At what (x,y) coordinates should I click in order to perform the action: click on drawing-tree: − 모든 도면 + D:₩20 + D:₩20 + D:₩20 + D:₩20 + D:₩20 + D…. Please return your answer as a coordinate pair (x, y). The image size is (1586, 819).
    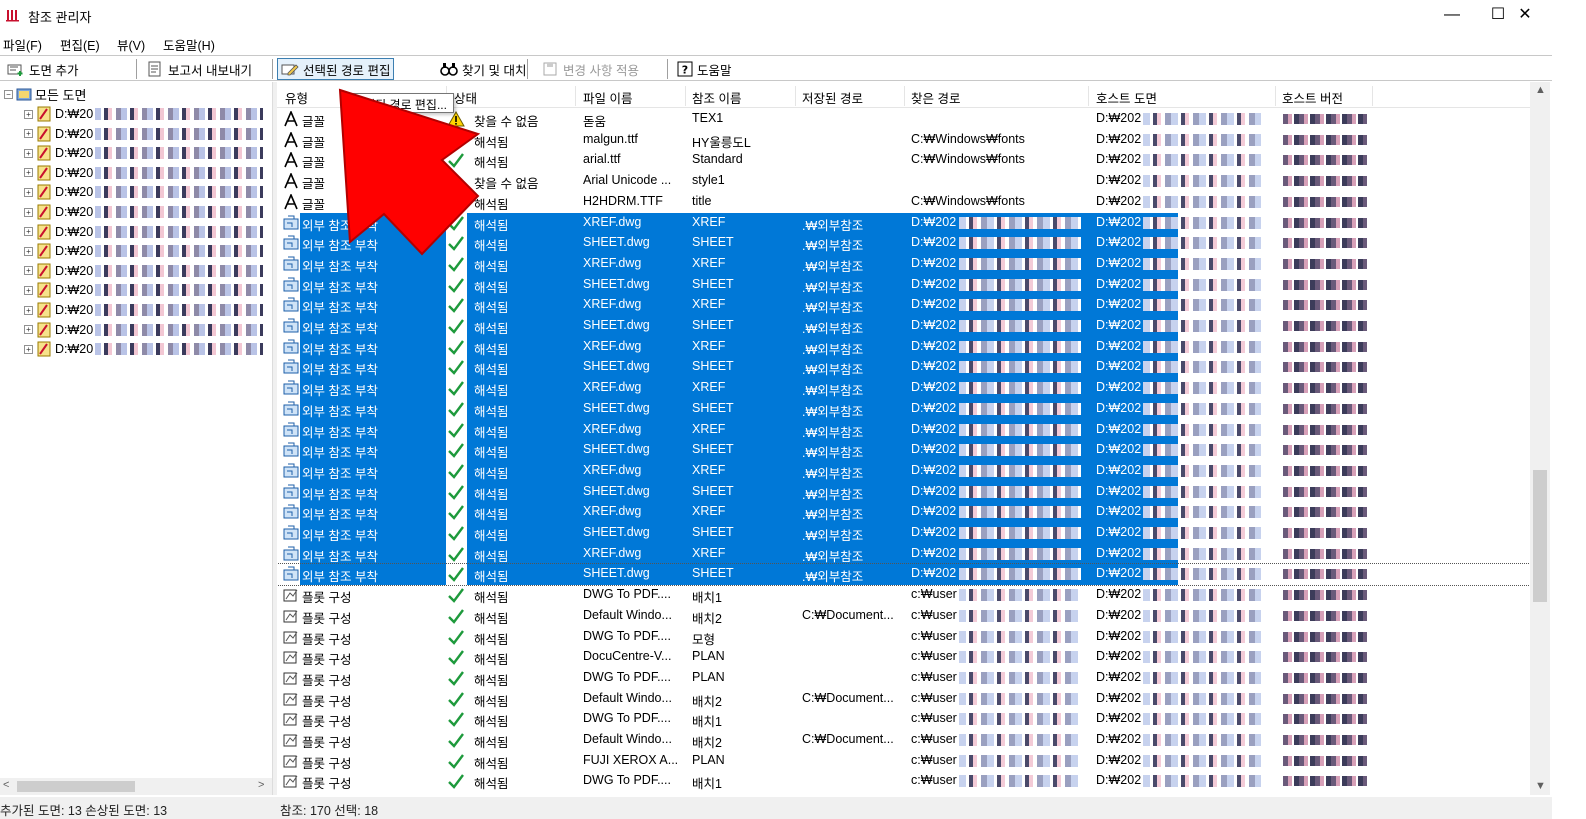
    Looking at the image, I should click on (136, 430).